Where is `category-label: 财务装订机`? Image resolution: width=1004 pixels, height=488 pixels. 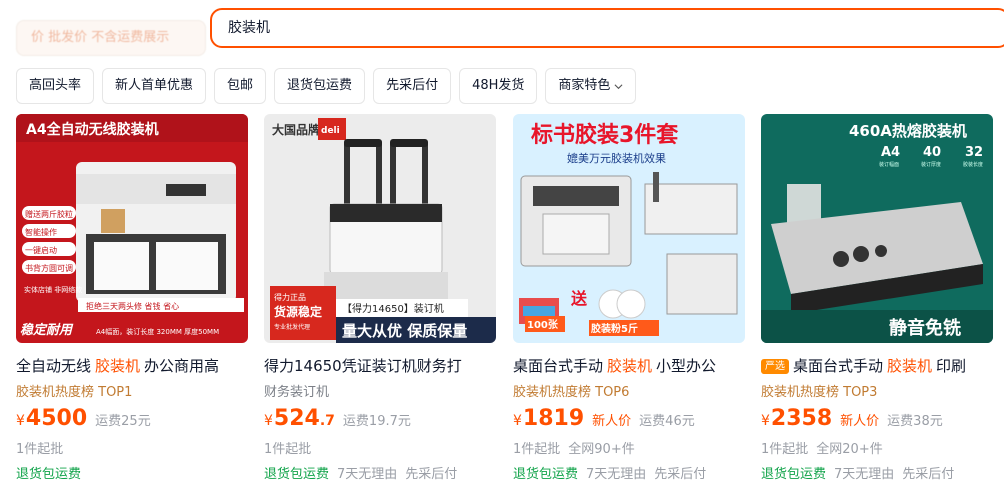 category-label: 财务装订机 is located at coordinates (380, 390).